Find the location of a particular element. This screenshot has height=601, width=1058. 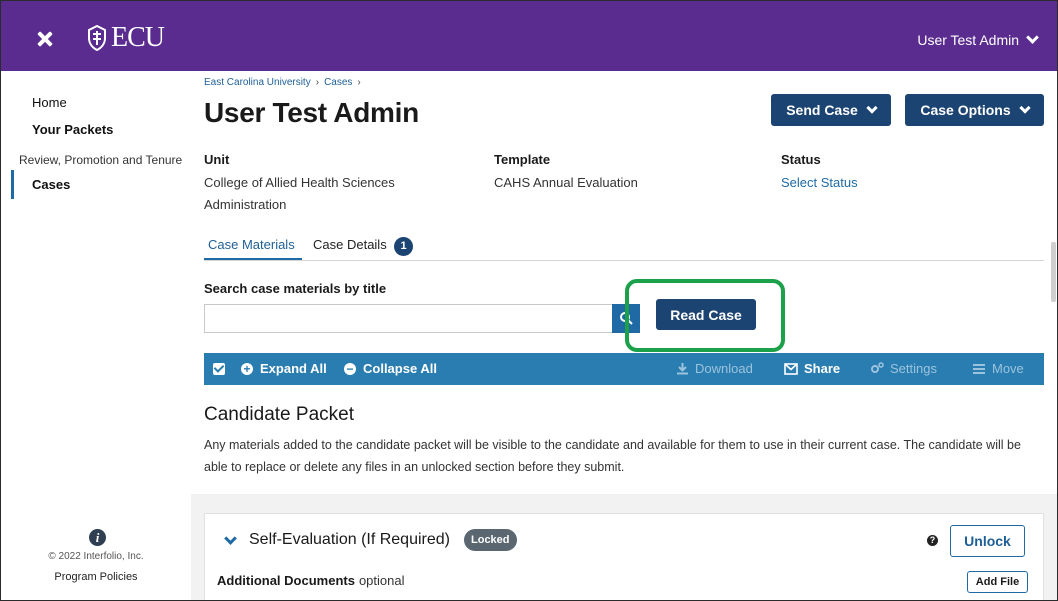

download-button: Download is located at coordinates (714, 368).